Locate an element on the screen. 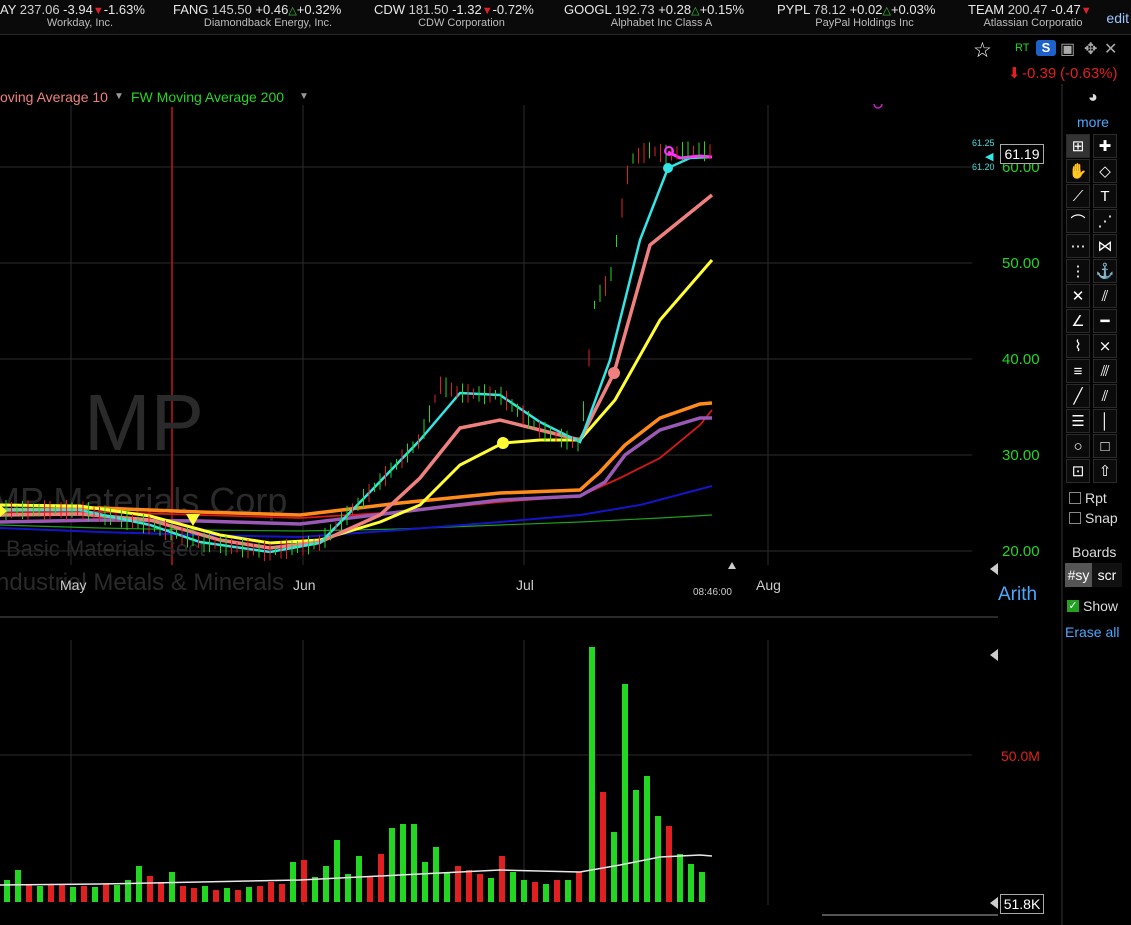 The height and width of the screenshot is (925, 1131). channel-icon: ⫻ is located at coordinates (1105, 371).